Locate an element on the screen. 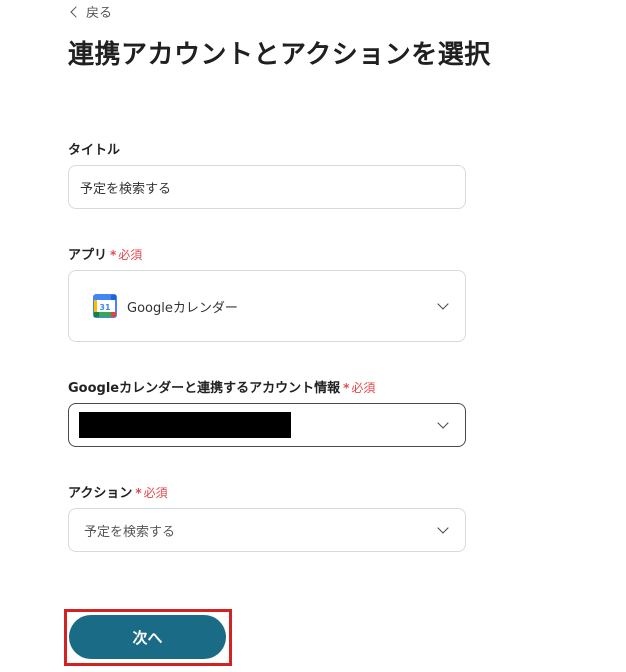 This screenshot has width=626, height=672. app-select: 31 Googleカレンダー is located at coordinates (267, 306).